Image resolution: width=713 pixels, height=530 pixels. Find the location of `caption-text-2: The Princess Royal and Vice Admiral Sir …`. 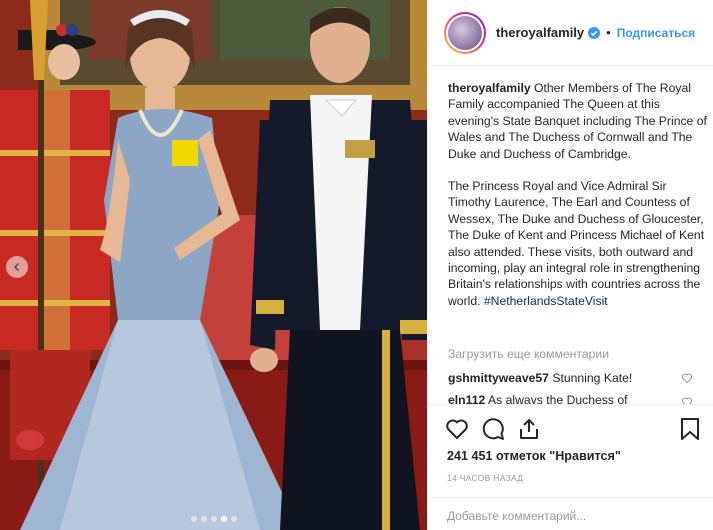

caption-text-2: The Princess Royal and Vice Admiral Sir … is located at coordinates (576, 243).